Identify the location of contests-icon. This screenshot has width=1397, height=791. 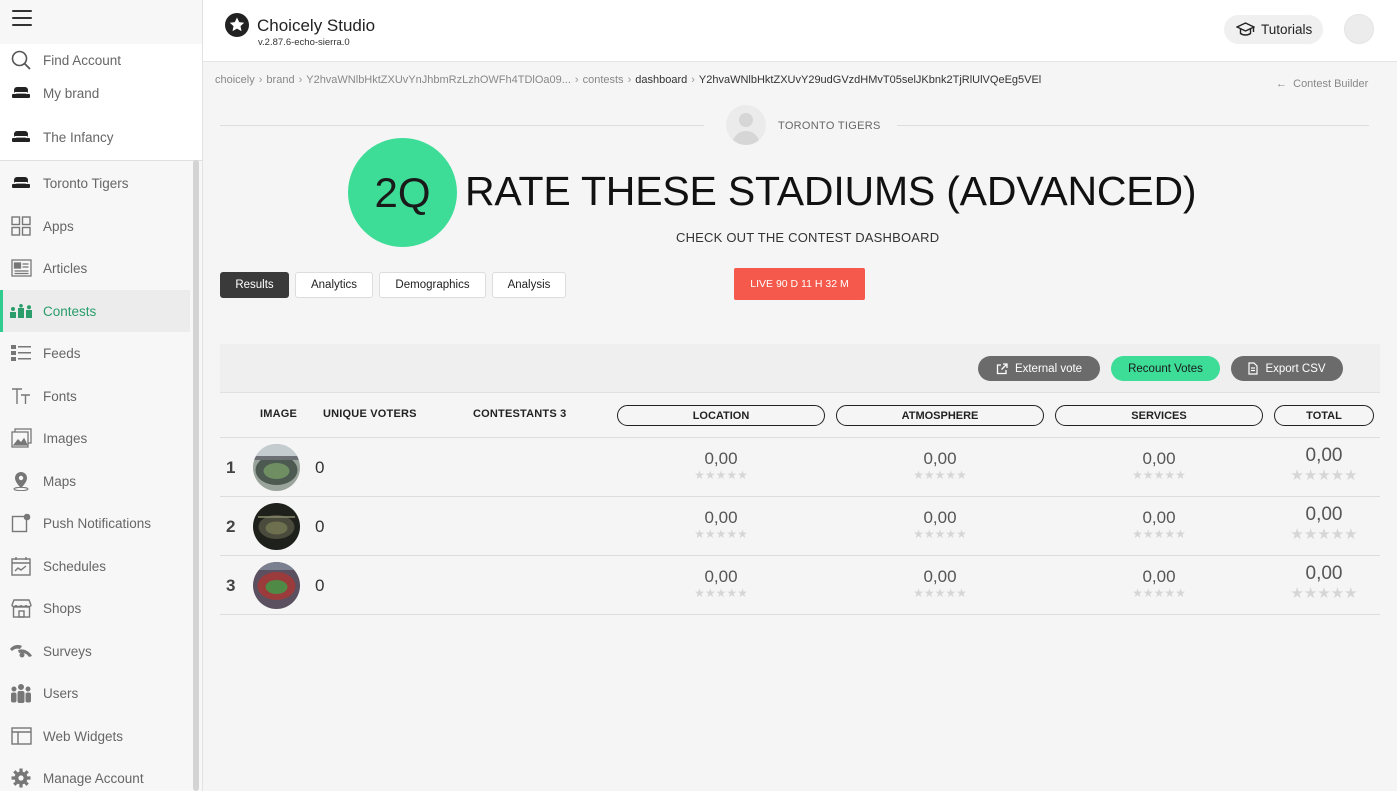
(21, 311).